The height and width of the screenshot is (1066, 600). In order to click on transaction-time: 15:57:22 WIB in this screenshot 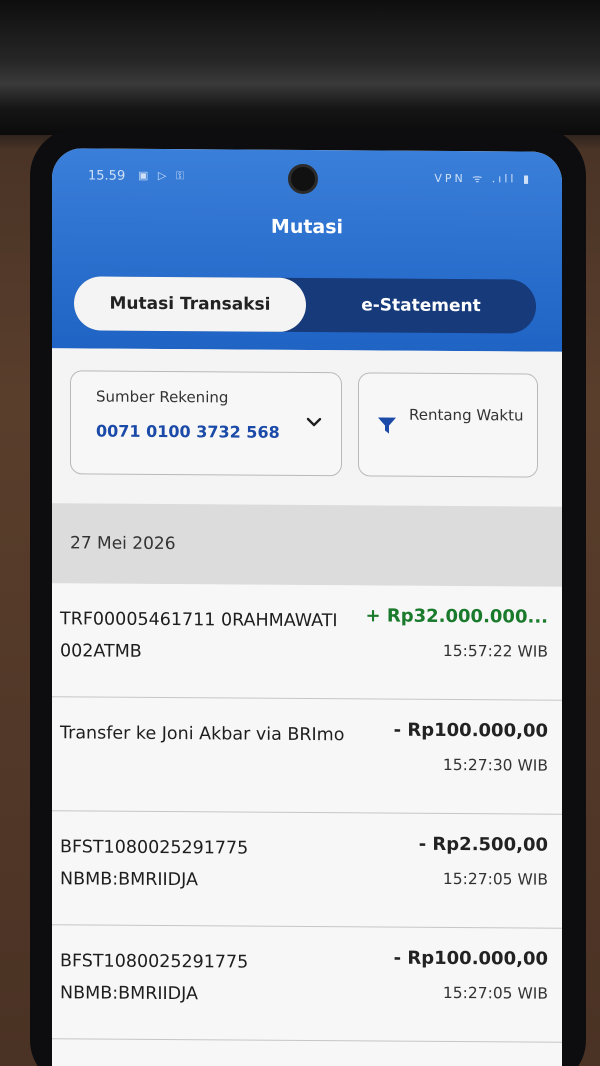, I will do `click(495, 651)`.